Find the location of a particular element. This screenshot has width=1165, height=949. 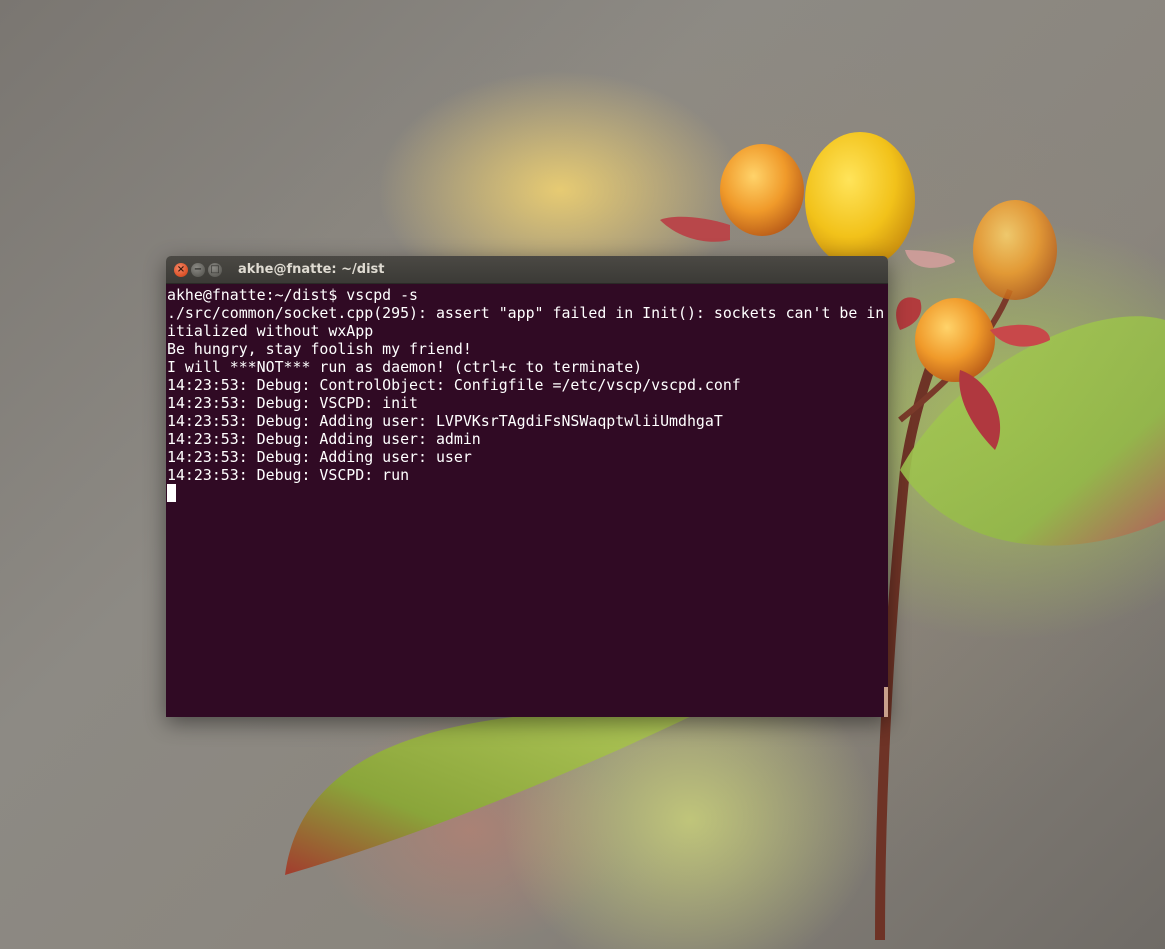

terminal-line: itialized without wxApp is located at coordinates (270, 331).